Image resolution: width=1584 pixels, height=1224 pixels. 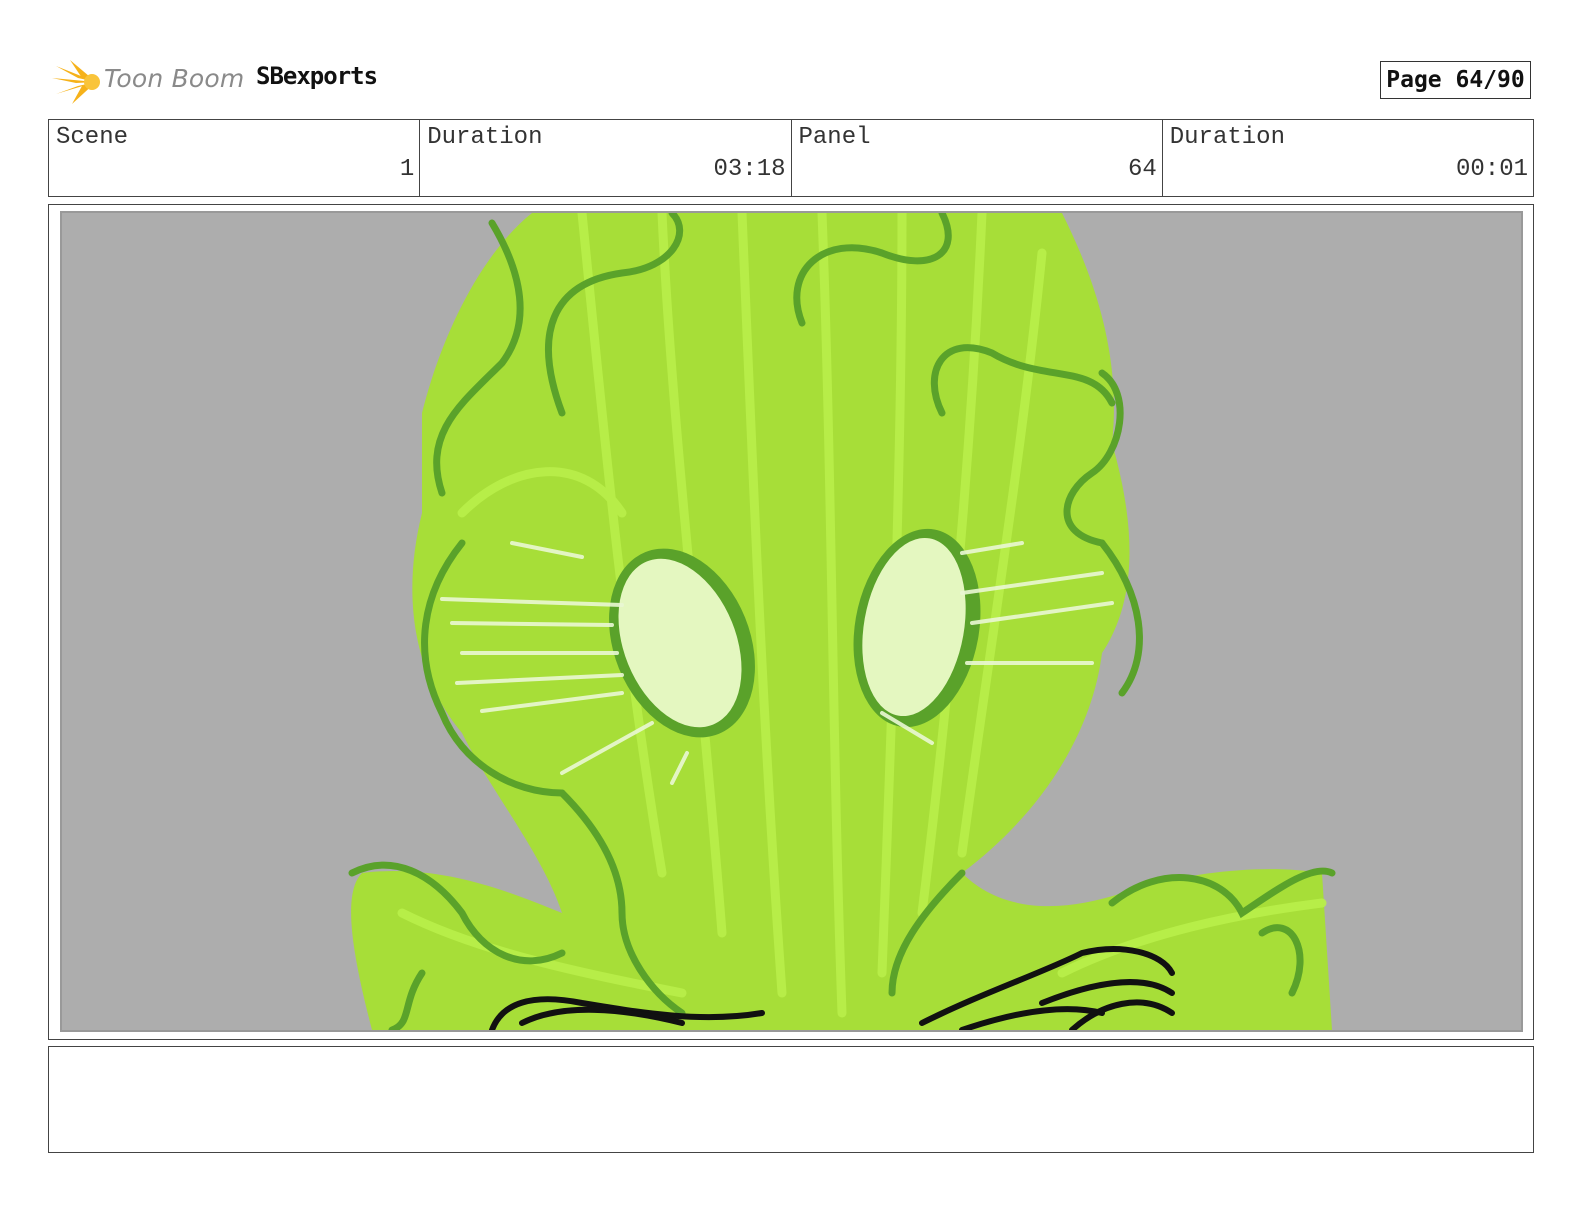 I want to click on scene-label: Scene, so click(x=92, y=137).